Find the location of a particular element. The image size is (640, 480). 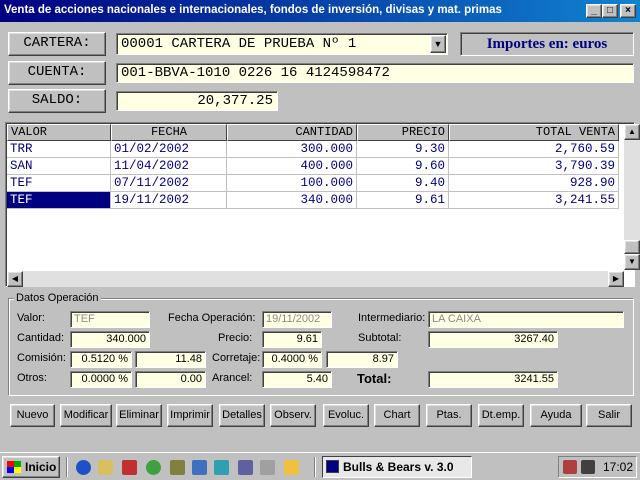

corretaje-pct-field: 0.4000 % is located at coordinates (292, 359).